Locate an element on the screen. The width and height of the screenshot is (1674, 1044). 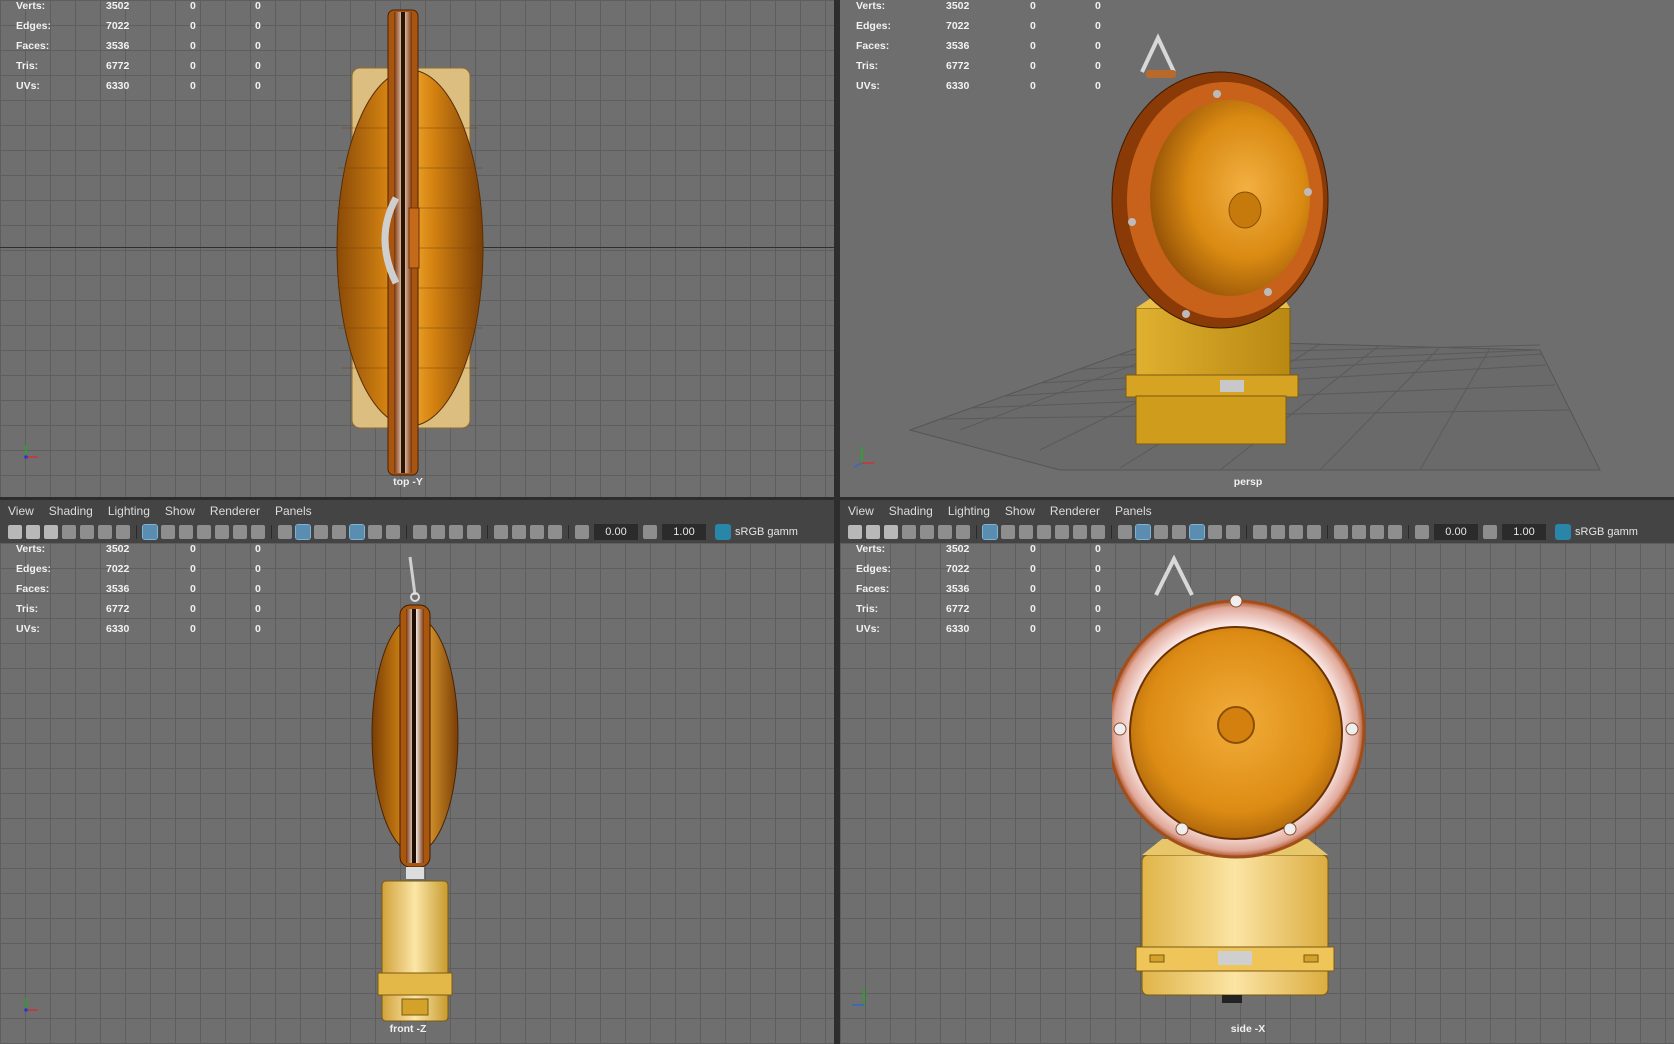
lamp-model-side-view is located at coordinates (1257, 795).